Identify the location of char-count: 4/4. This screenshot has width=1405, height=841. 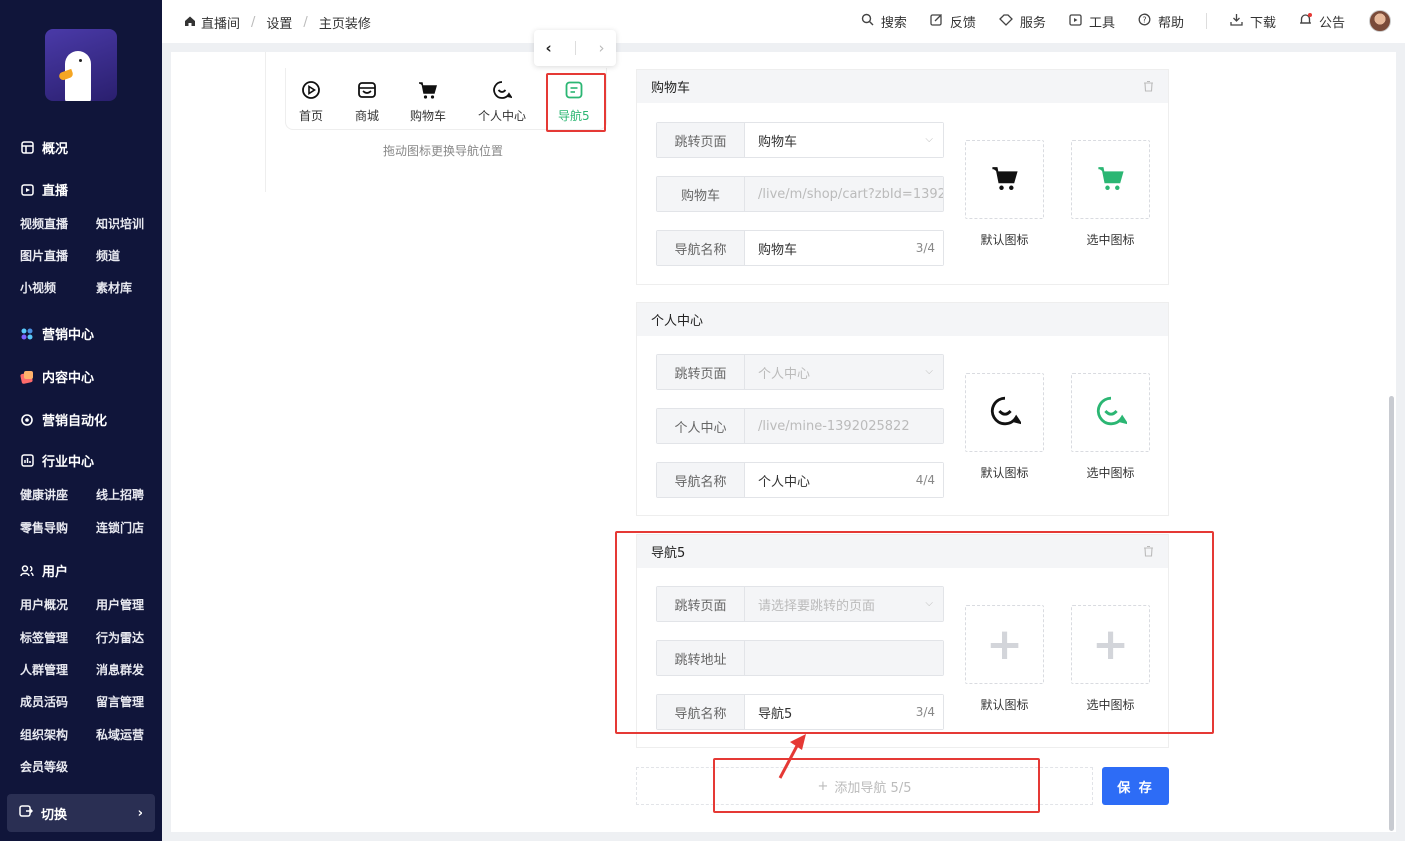
(925, 480).